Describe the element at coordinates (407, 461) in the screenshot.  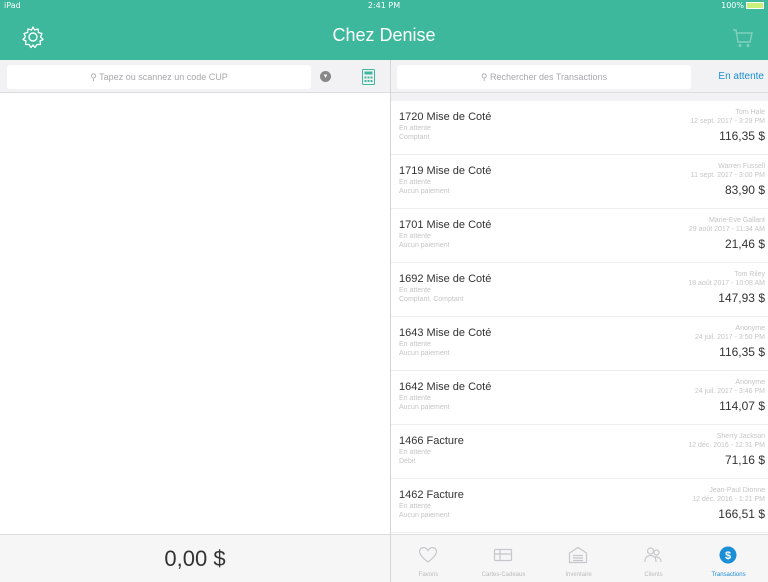
I see `transaction-payment: Débit` at that location.